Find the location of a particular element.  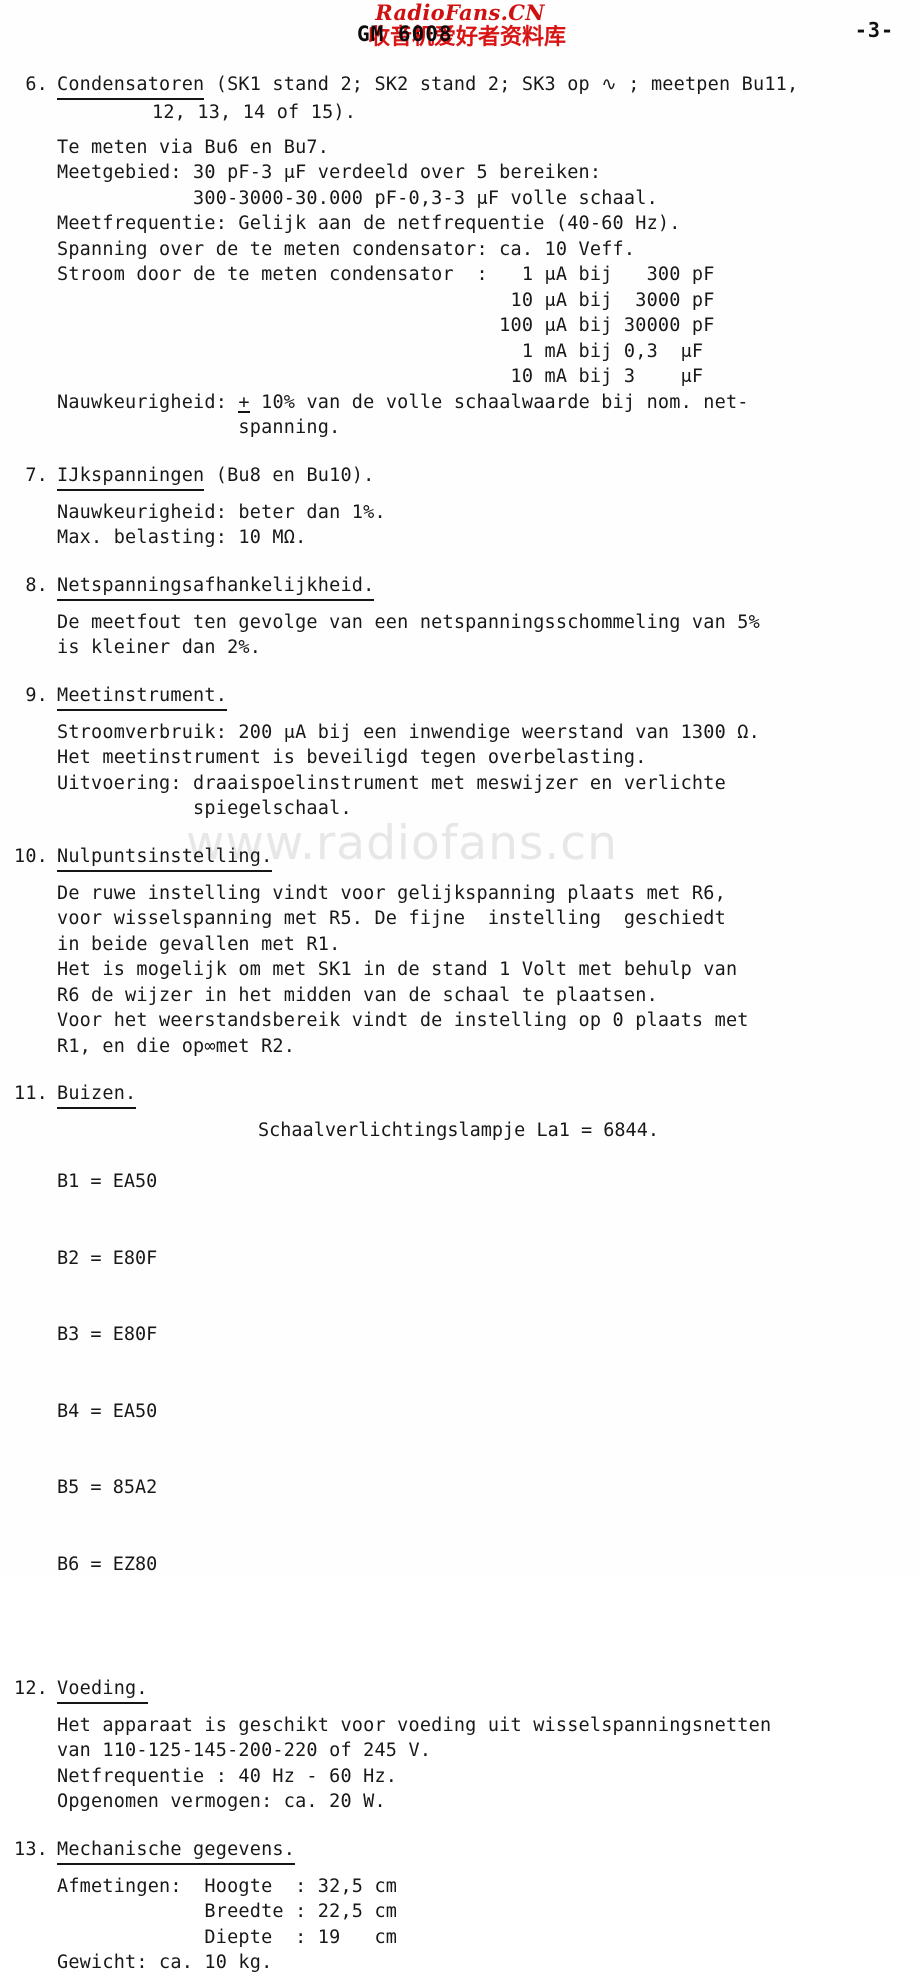

section-heading: 12. Voeding. is located at coordinates (460, 1690).